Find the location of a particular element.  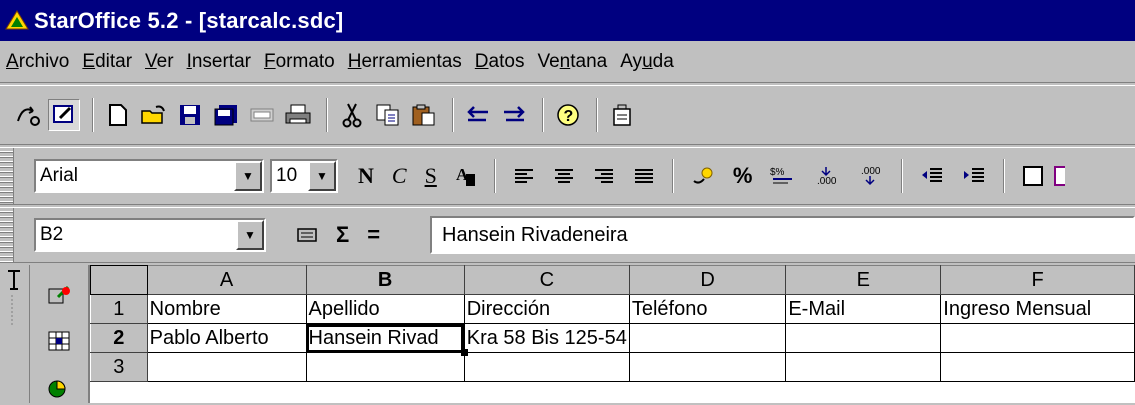

cell-d3 is located at coordinates (707, 367).